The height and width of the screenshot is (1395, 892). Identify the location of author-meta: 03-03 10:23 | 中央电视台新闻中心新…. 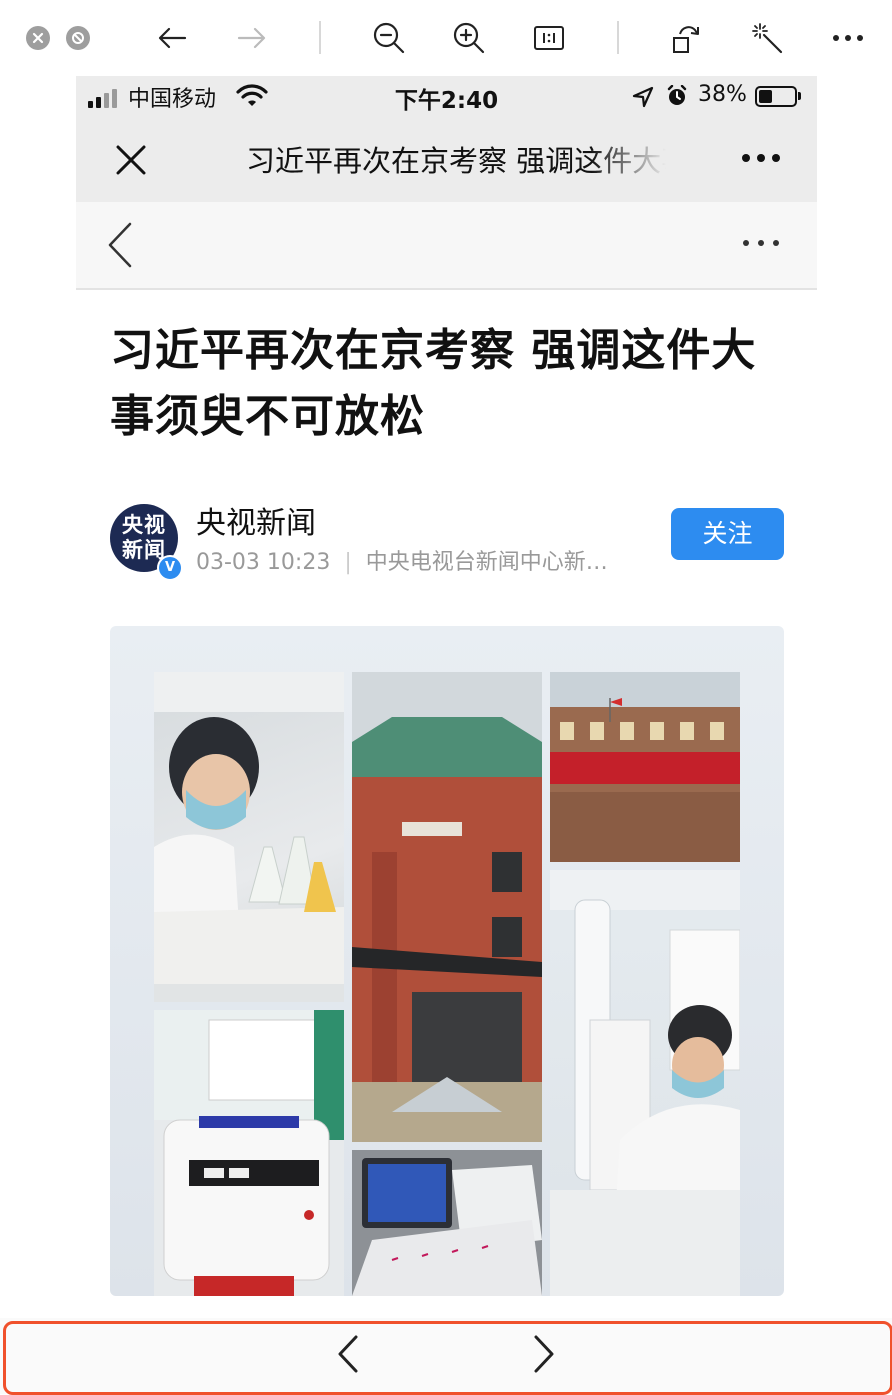
(402, 560).